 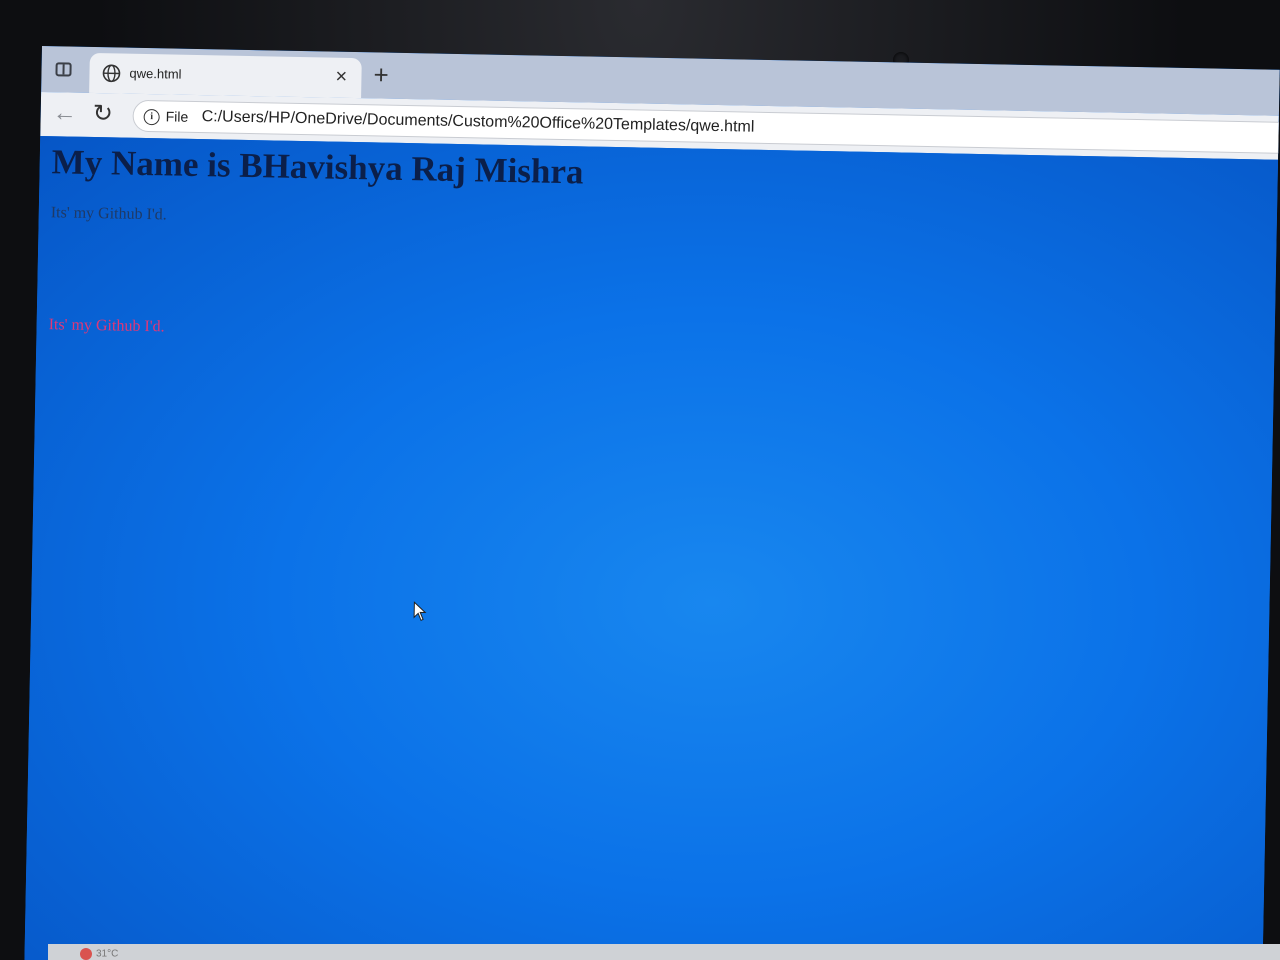 What do you see at coordinates (111, 73) in the screenshot?
I see `globe-icon` at bounding box center [111, 73].